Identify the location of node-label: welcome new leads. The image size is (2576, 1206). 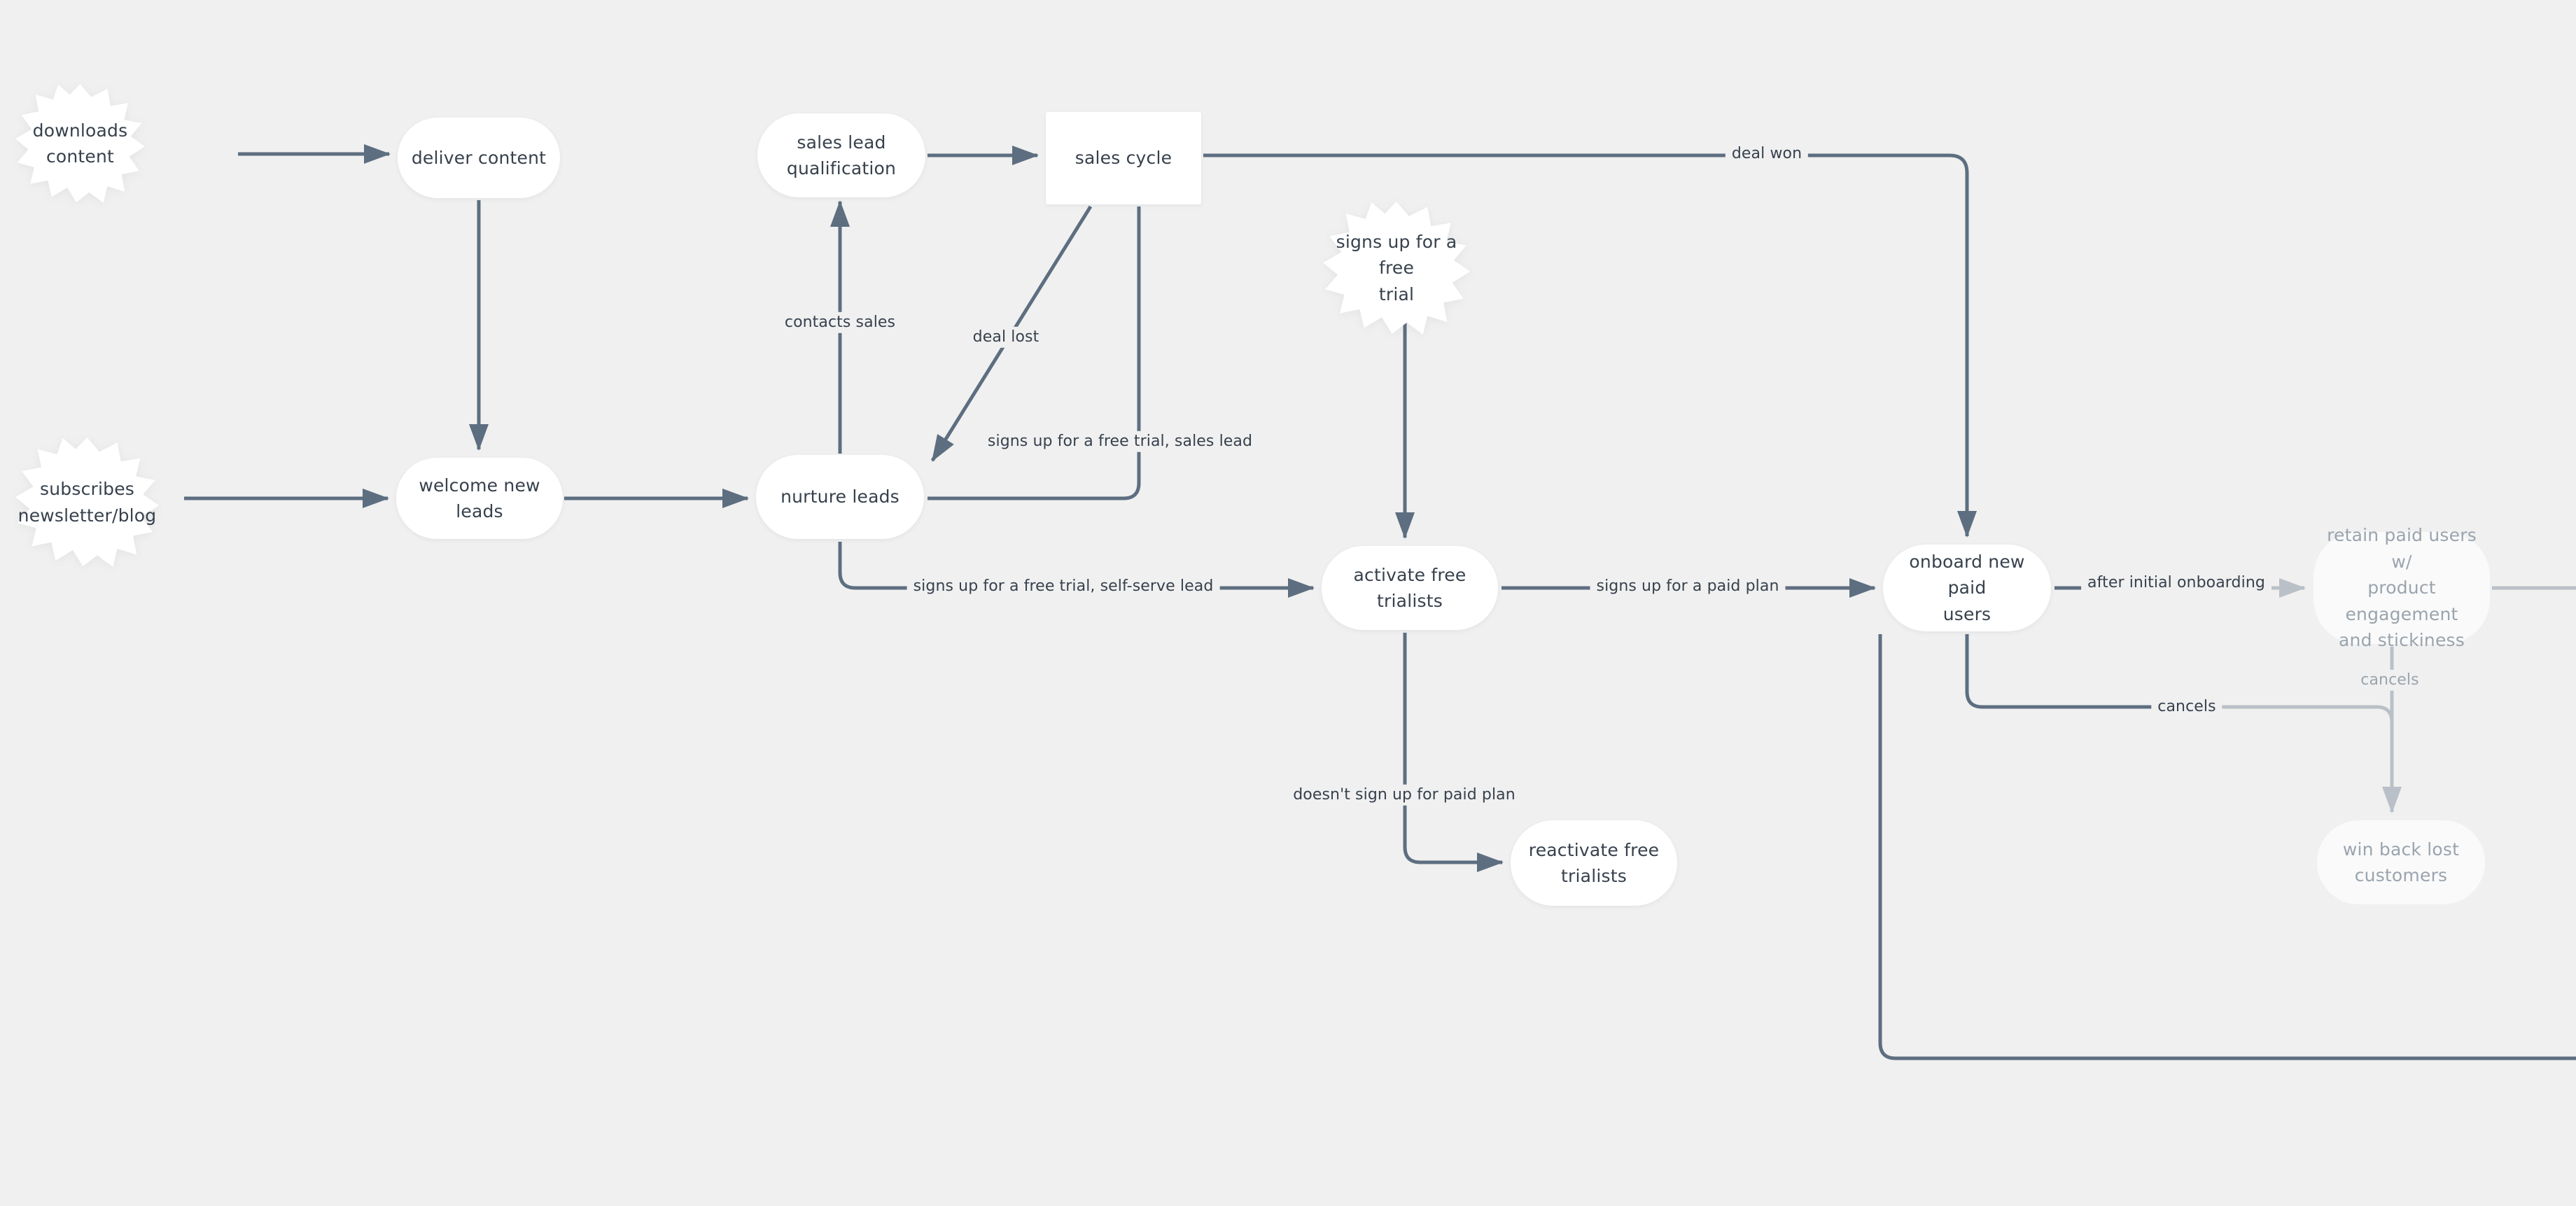
(479, 498).